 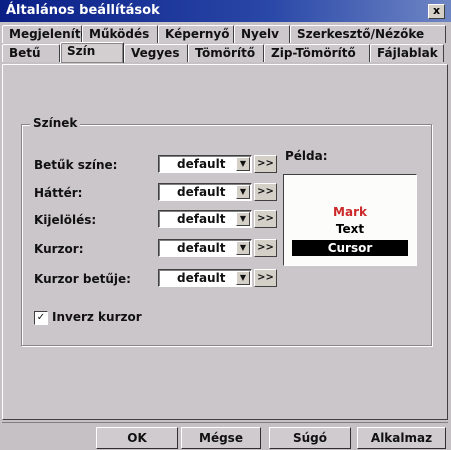 I want to click on help-button: Súgó, so click(x=310, y=438).